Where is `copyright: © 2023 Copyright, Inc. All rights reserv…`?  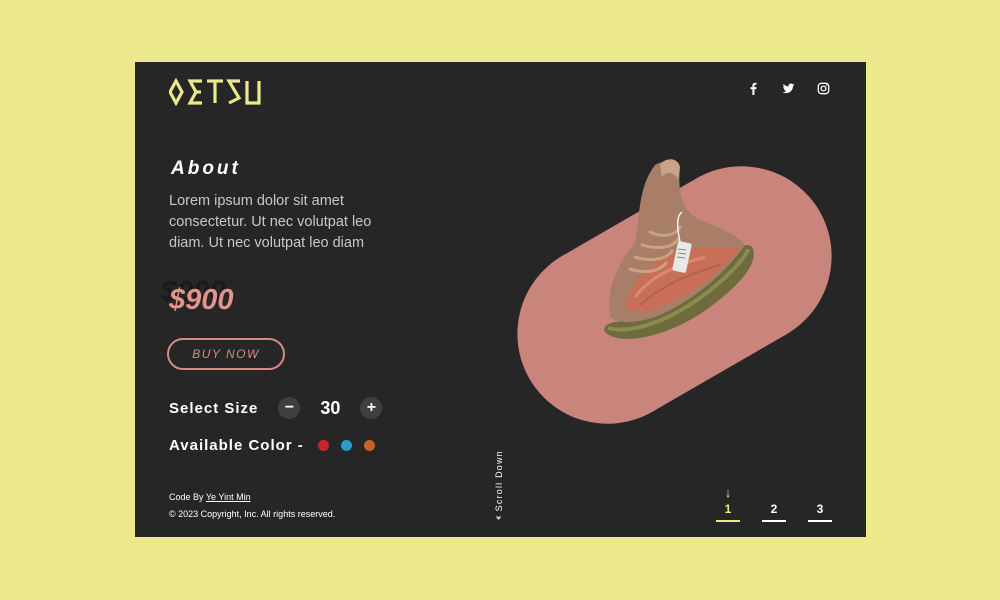
copyright: © 2023 Copyright, Inc. All rights reserv… is located at coordinates (252, 514).